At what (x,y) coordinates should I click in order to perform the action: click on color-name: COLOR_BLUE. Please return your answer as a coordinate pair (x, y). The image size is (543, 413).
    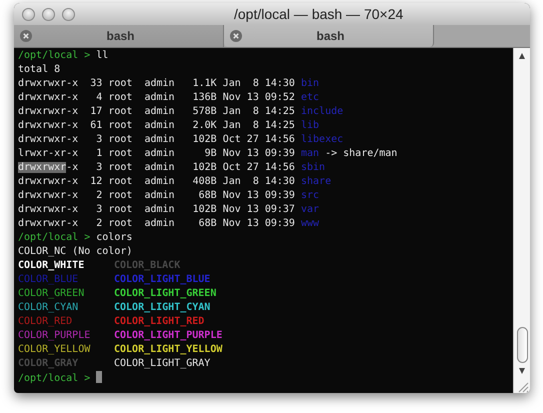
    Looking at the image, I should click on (49, 280).